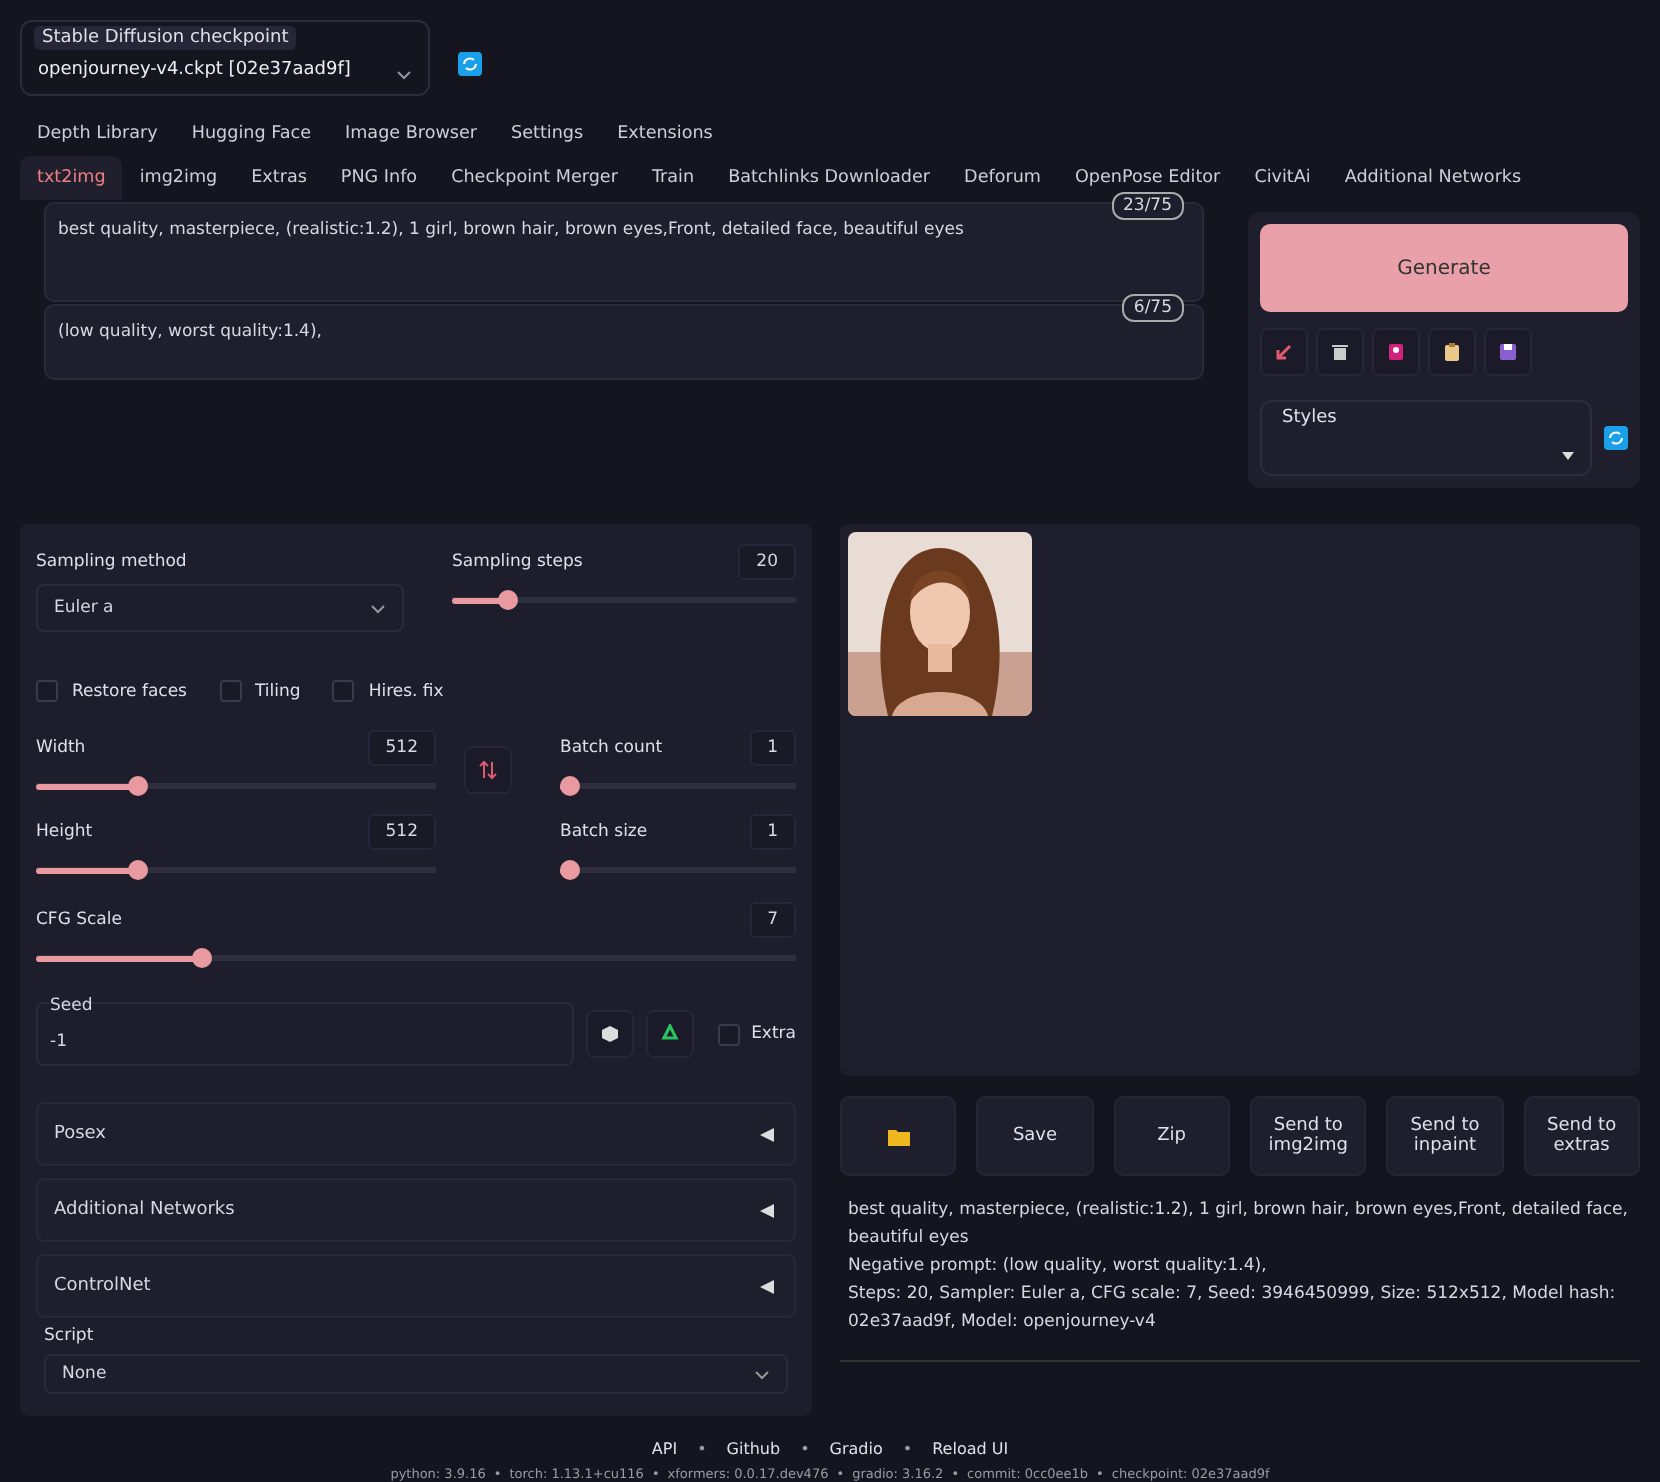 The height and width of the screenshot is (1482, 1660). What do you see at coordinates (1152, 308) in the screenshot?
I see `token-counter: 6/75` at bounding box center [1152, 308].